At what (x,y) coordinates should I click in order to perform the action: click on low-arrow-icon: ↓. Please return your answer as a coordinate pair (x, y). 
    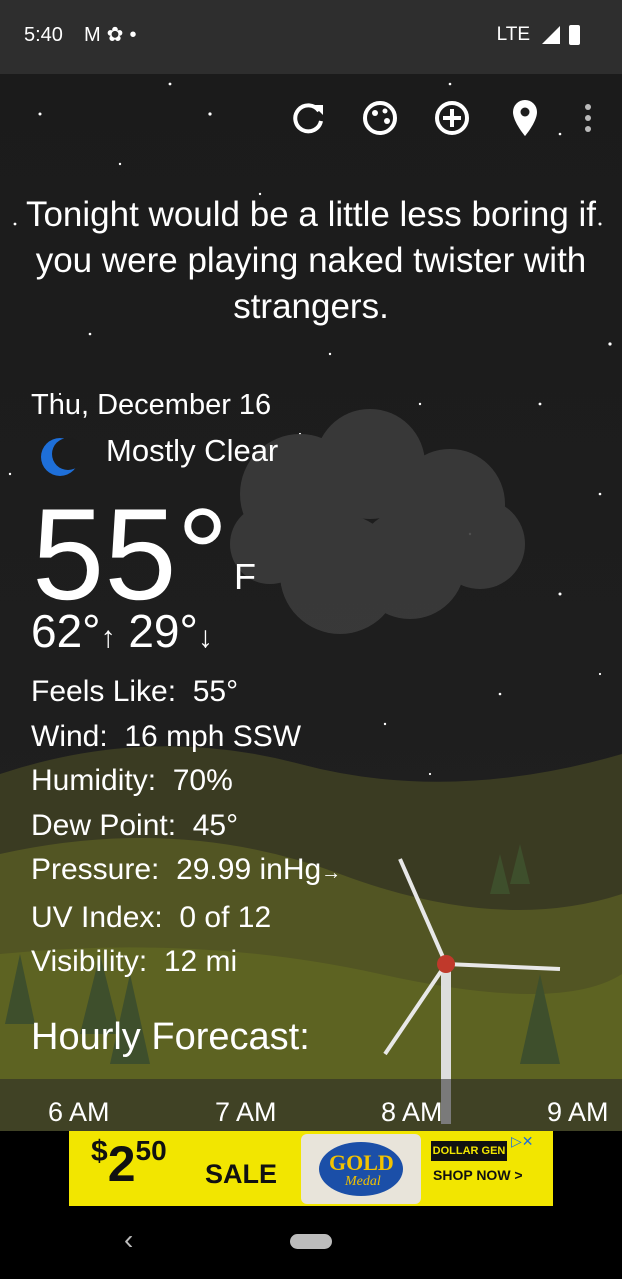
    Looking at the image, I should click on (205, 637).